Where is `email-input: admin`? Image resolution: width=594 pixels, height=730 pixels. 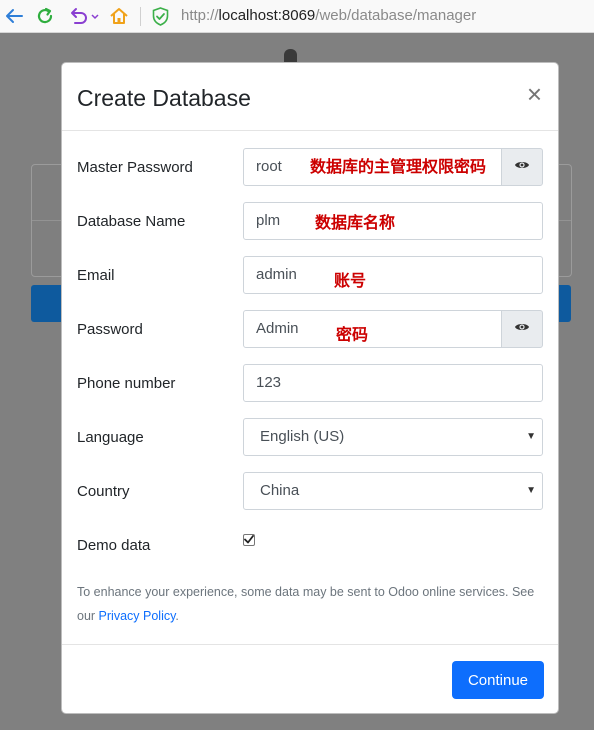
email-input: admin is located at coordinates (393, 275).